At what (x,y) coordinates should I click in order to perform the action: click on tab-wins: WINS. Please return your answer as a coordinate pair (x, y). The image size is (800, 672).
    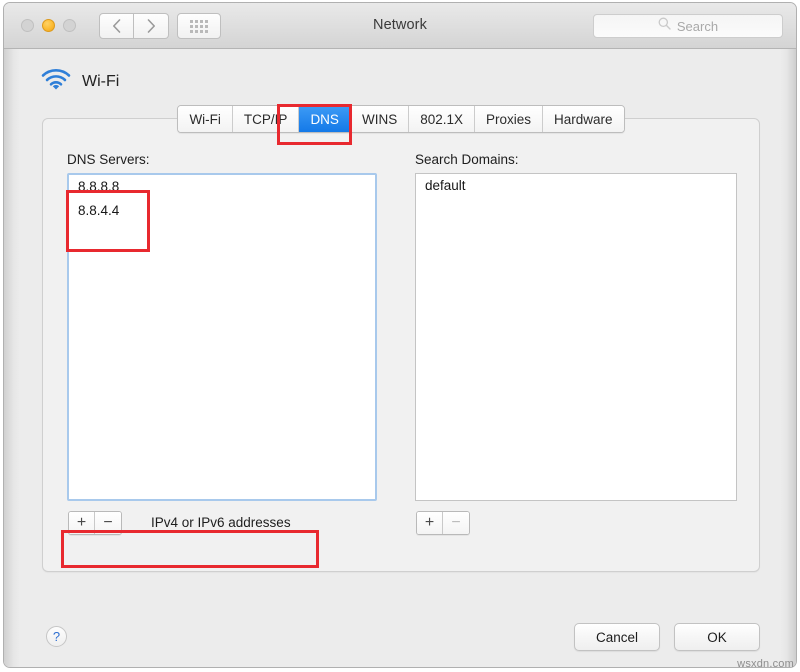
    Looking at the image, I should click on (380, 119).